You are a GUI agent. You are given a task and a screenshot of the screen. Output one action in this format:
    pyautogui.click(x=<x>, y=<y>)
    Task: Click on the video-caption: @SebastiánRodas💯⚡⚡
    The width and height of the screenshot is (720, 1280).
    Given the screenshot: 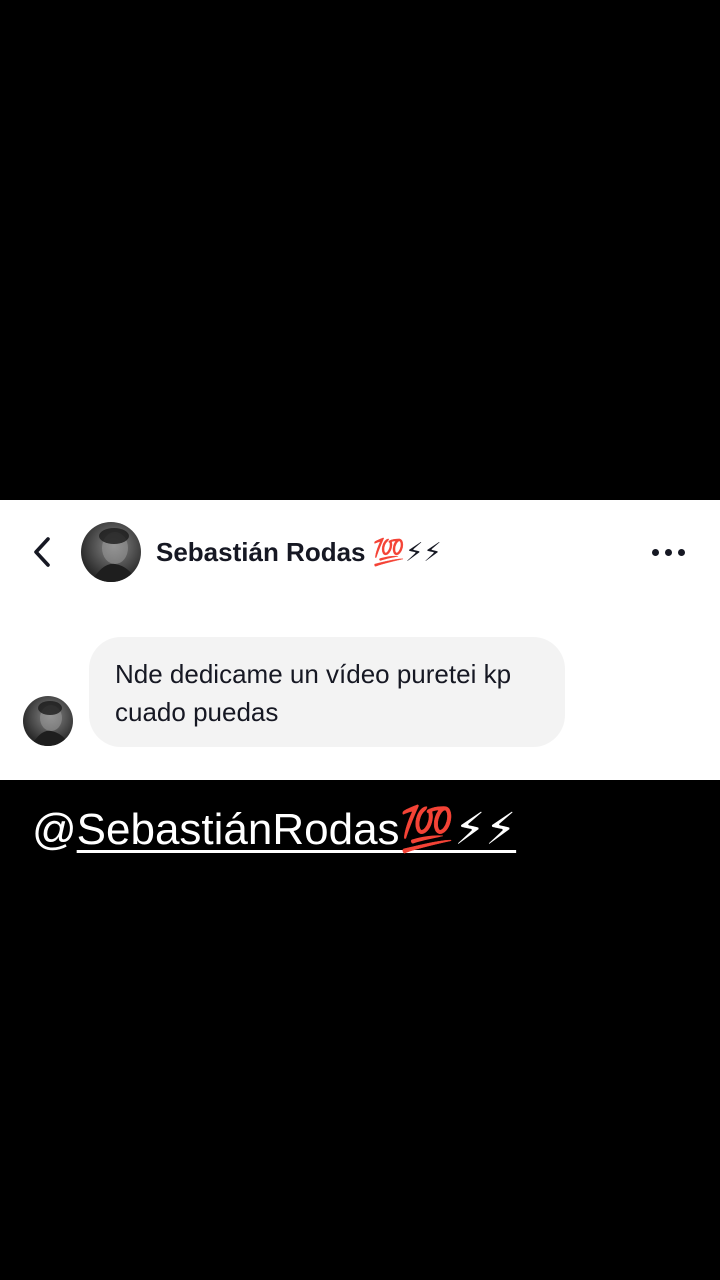 What is the action you would take?
    pyautogui.click(x=274, y=830)
    